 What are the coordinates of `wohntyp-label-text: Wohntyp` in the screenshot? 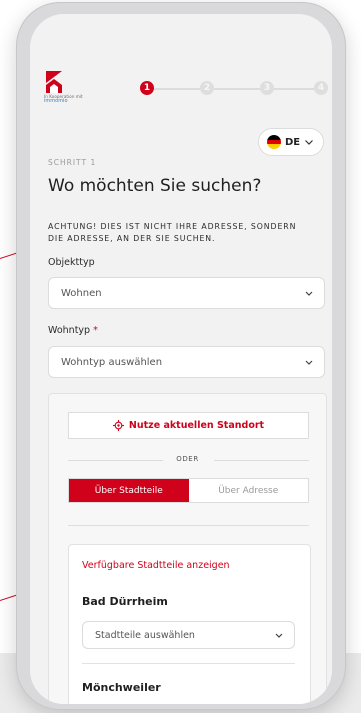 It's located at (69, 330).